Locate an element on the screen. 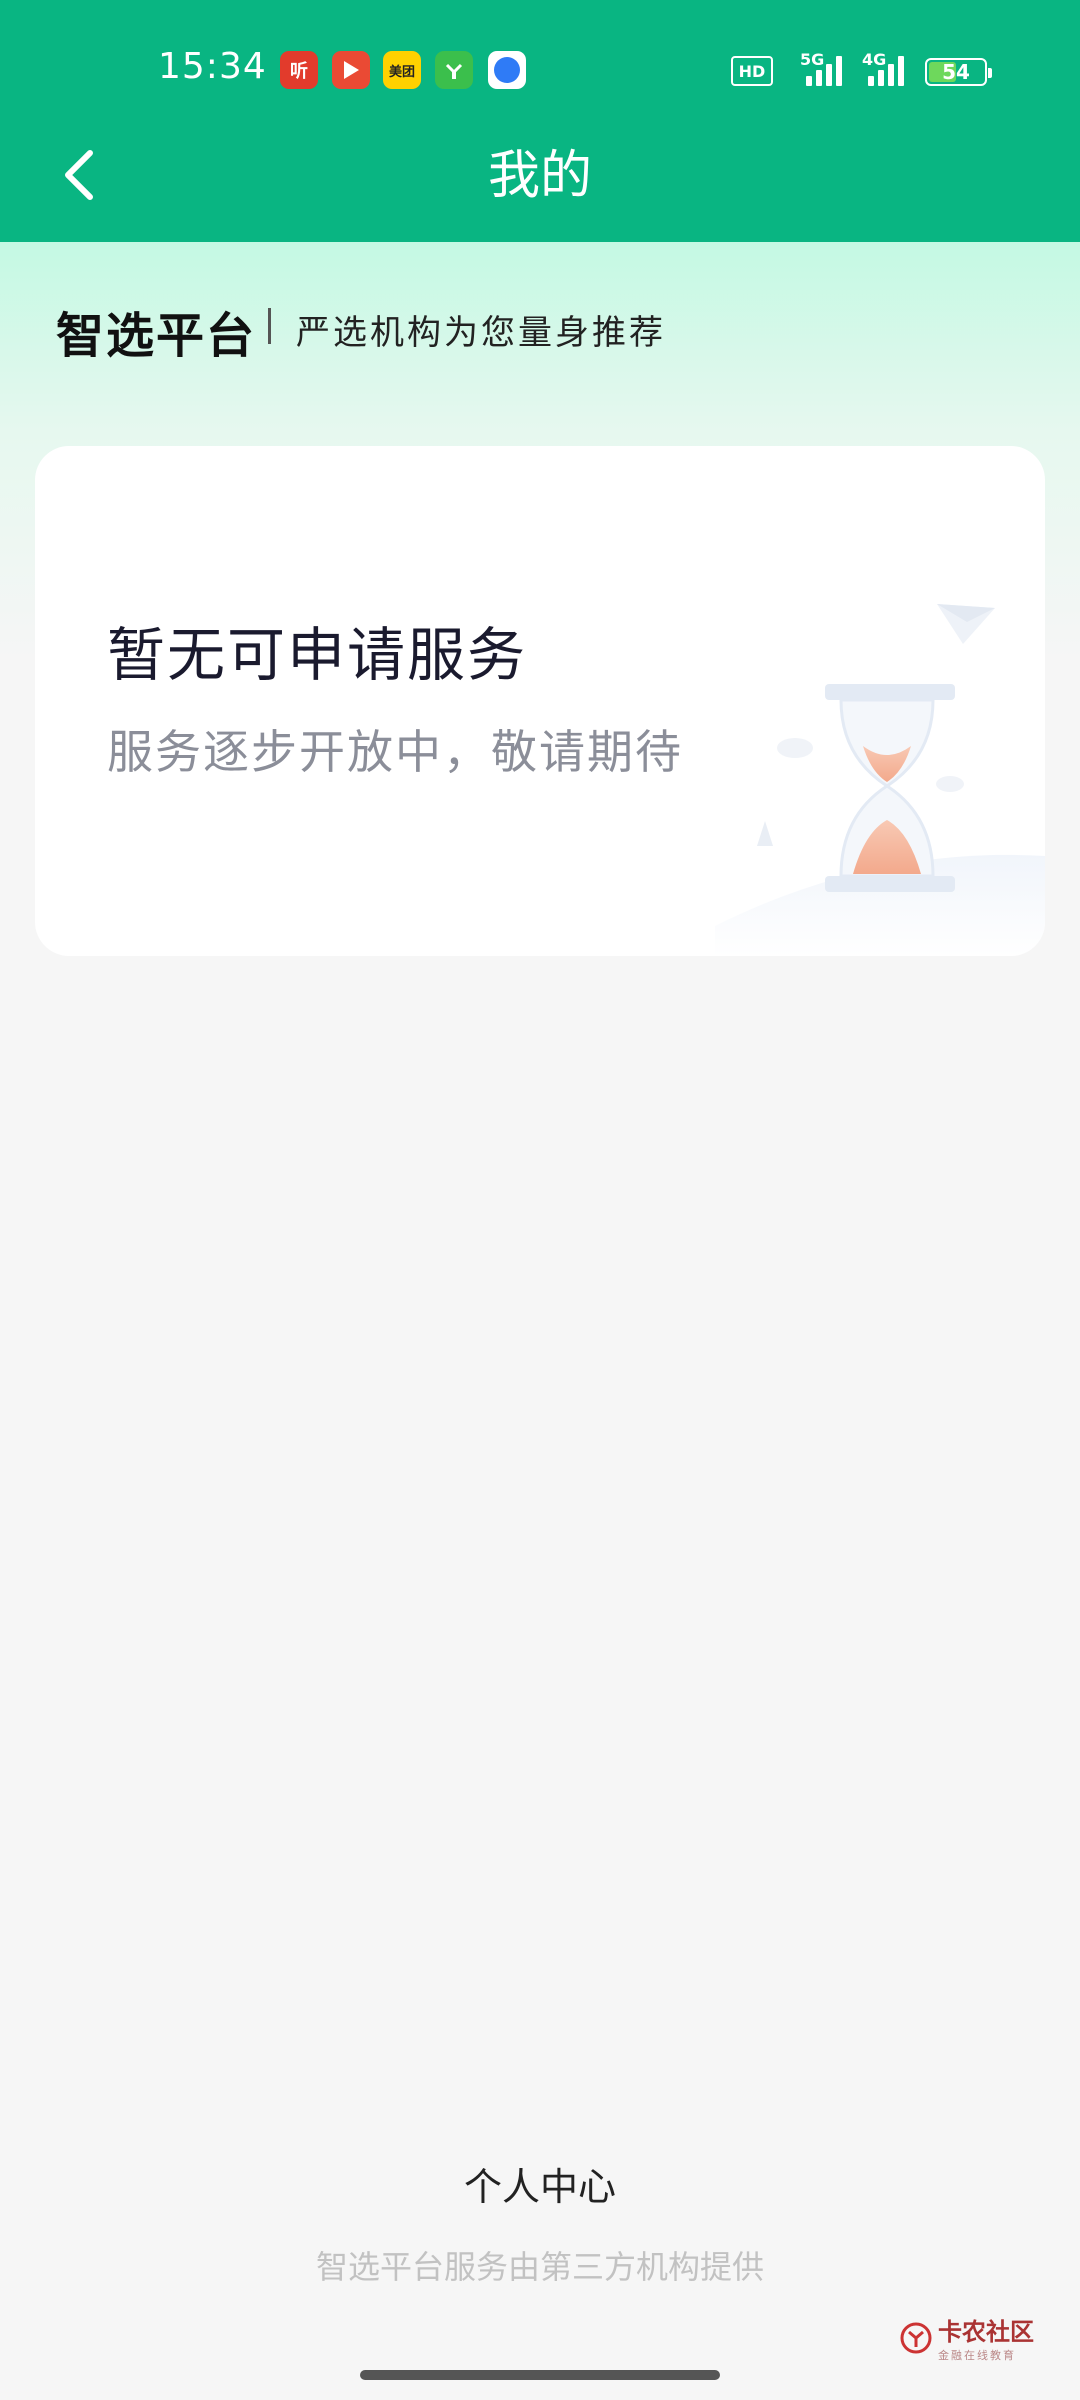 This screenshot has height=2400, width=1080. hd-voice-icon: HD is located at coordinates (752, 71).